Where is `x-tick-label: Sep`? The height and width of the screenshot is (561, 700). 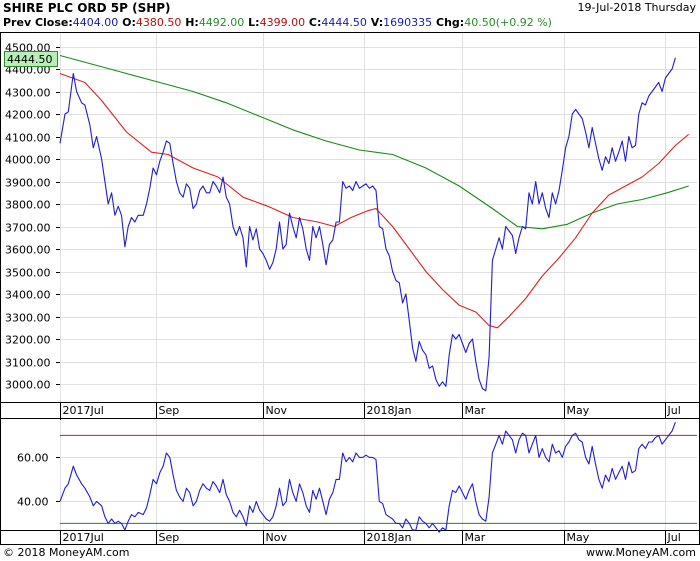 x-tick-label: Sep is located at coordinates (169, 410).